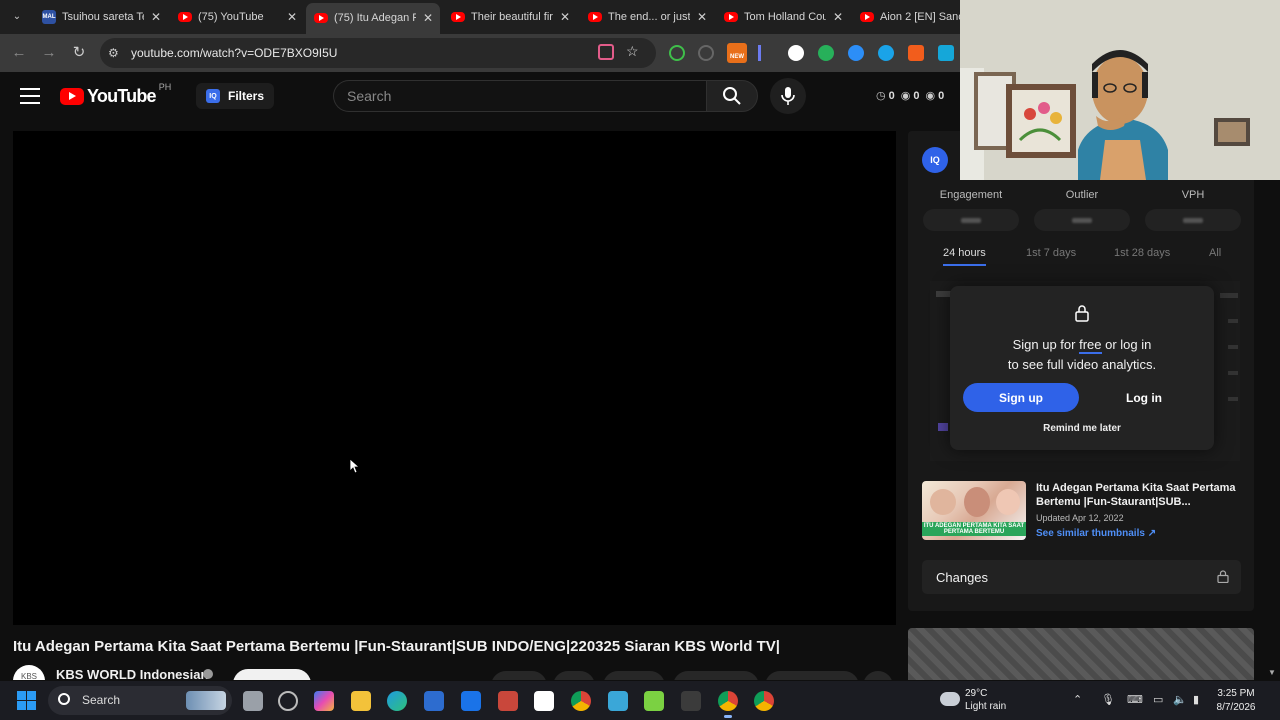 This screenshot has height=720, width=1280. What do you see at coordinates (1081, 577) in the screenshot?
I see `changes-section: Changes` at bounding box center [1081, 577].